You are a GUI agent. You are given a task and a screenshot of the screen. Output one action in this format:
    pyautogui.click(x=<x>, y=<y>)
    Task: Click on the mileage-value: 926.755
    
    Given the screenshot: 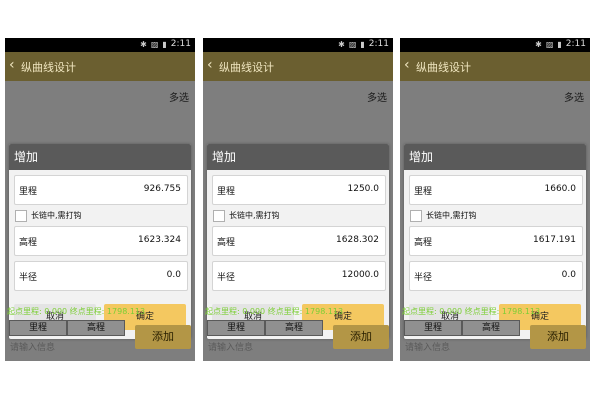 What is the action you would take?
    pyautogui.click(x=162, y=189)
    